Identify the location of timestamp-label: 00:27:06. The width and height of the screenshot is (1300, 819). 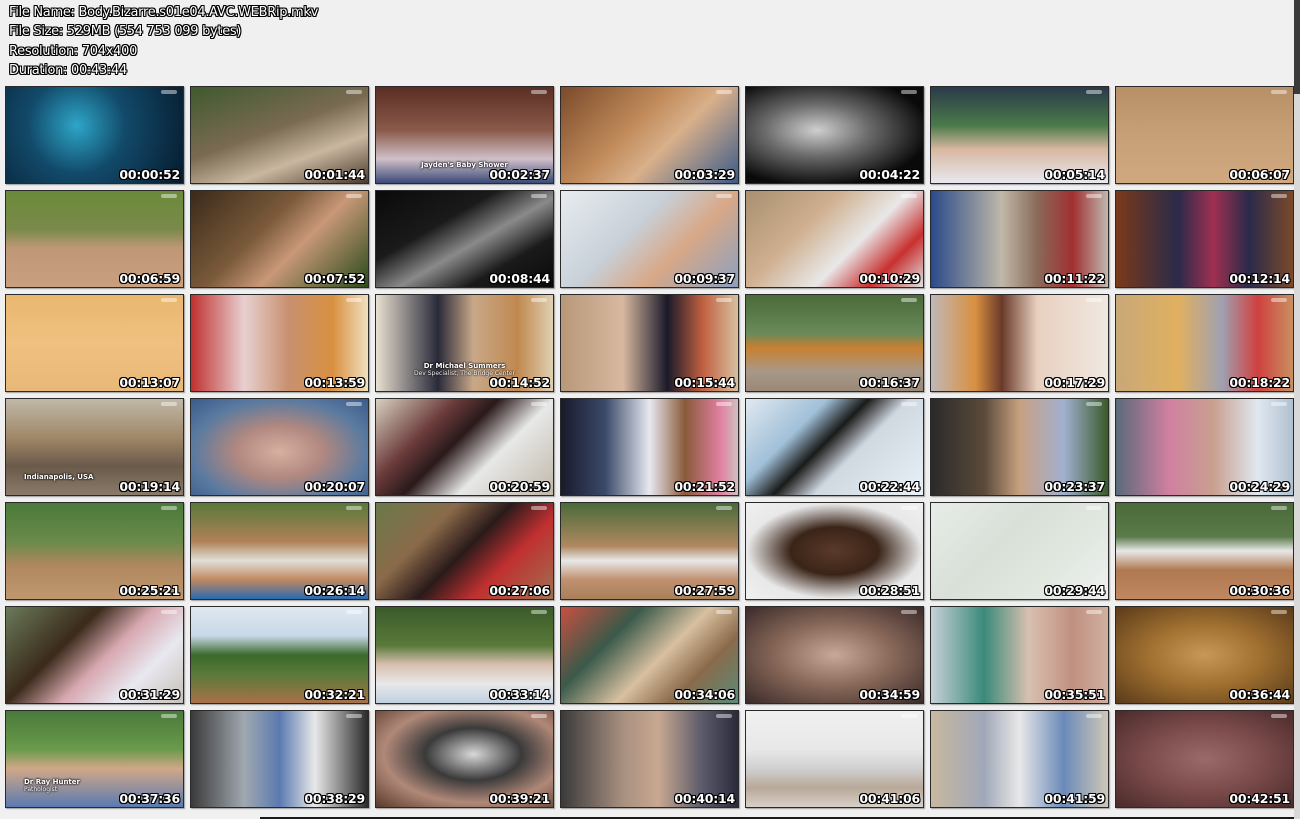
(519, 590).